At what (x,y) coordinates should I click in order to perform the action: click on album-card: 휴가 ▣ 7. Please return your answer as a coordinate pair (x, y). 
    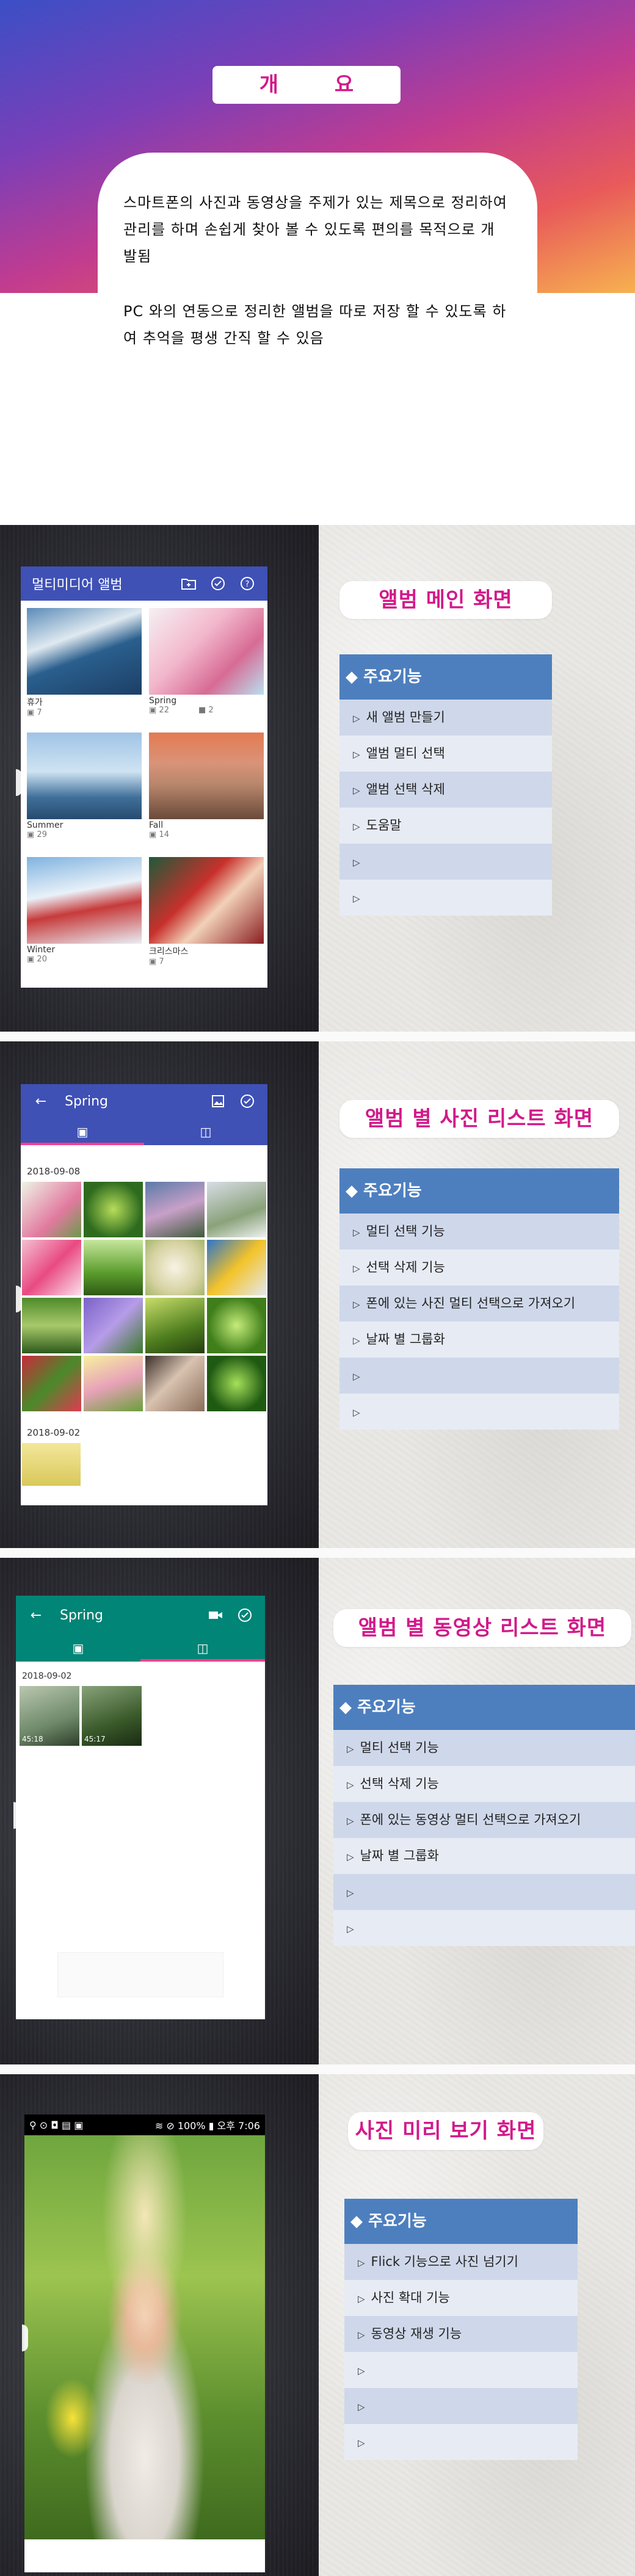
    Looking at the image, I should click on (84, 666).